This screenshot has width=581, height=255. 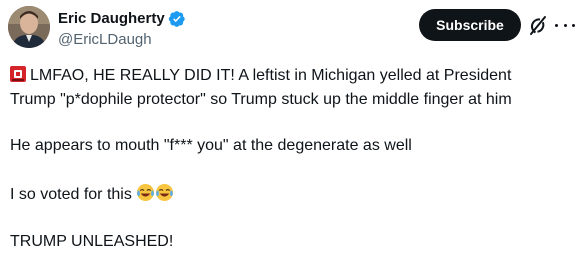 I want to click on display-name-row: Eric Daugherty, so click(x=122, y=19).